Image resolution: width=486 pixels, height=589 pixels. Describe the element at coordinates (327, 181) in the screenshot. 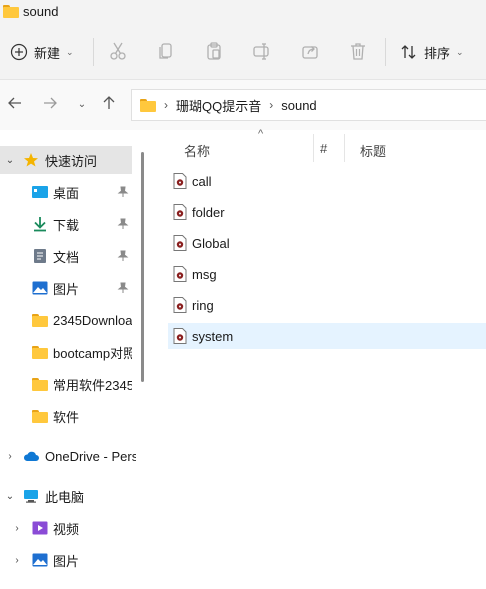

I see `file-row: call` at that location.